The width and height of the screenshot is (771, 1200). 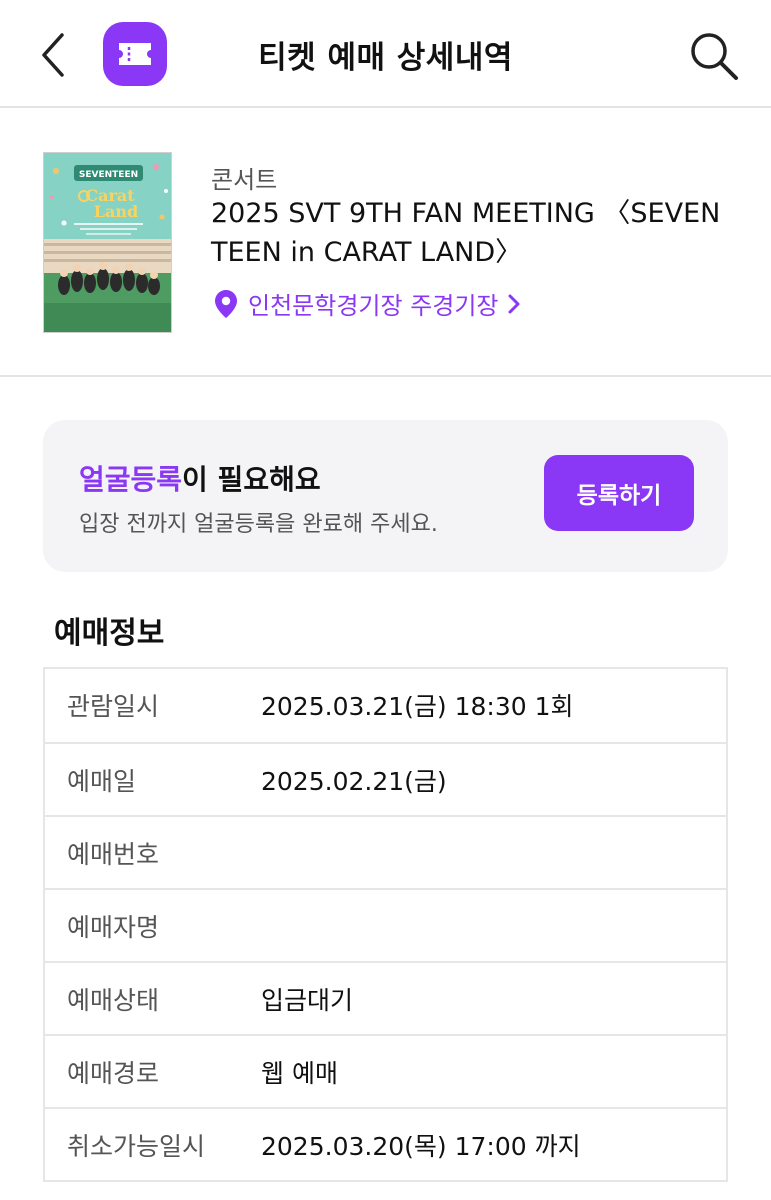 I want to click on face-registration-subtitle: 입장 전까지 얼굴등록을 완료해 주세요., so click(x=258, y=524).